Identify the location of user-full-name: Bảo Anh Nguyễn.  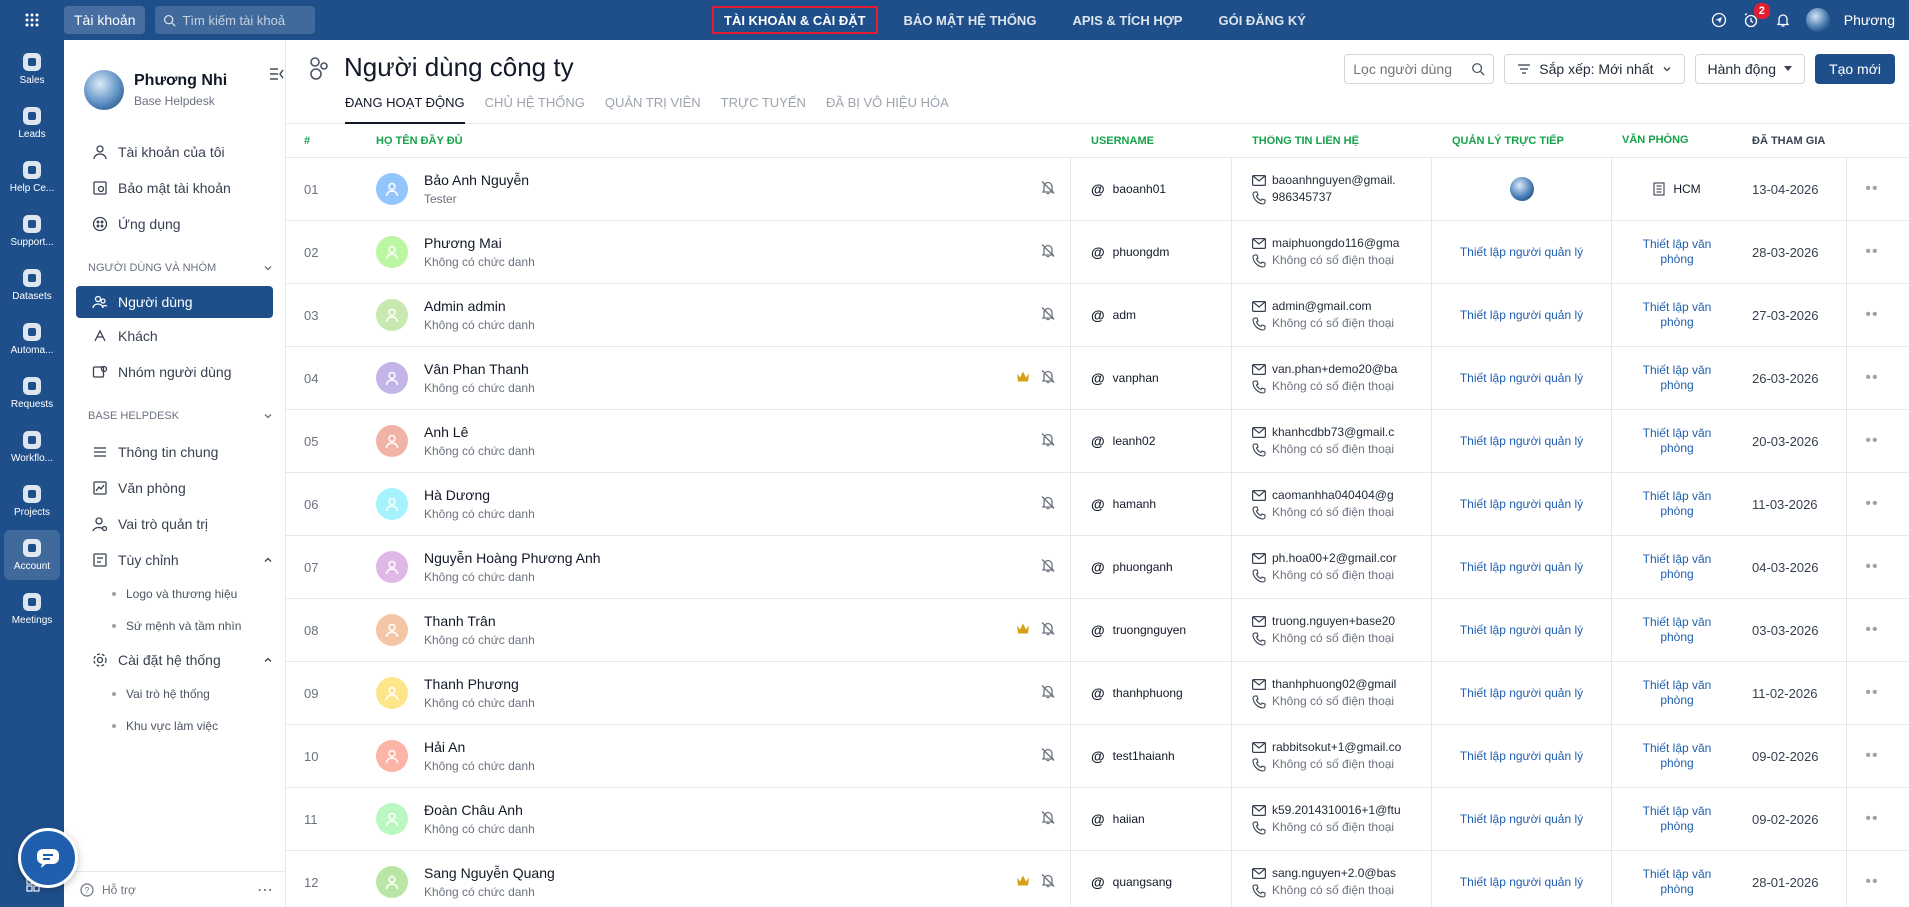
(476, 180).